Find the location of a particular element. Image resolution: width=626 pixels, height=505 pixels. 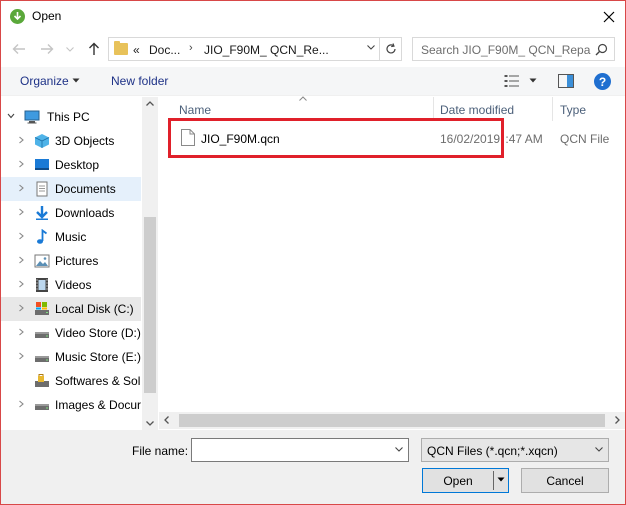

column-header-date-modified: Date modified is located at coordinates (477, 110).